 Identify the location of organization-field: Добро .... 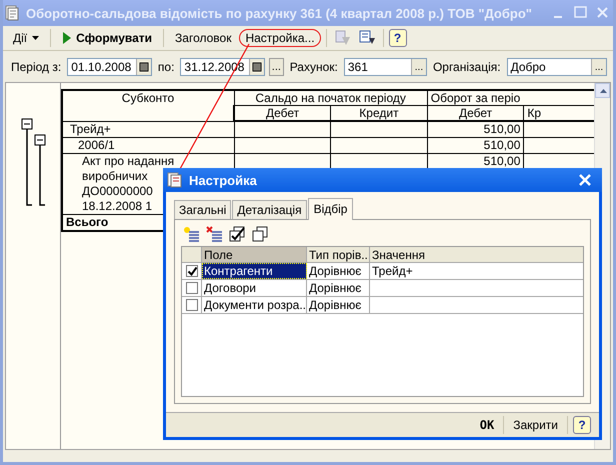
(556, 67).